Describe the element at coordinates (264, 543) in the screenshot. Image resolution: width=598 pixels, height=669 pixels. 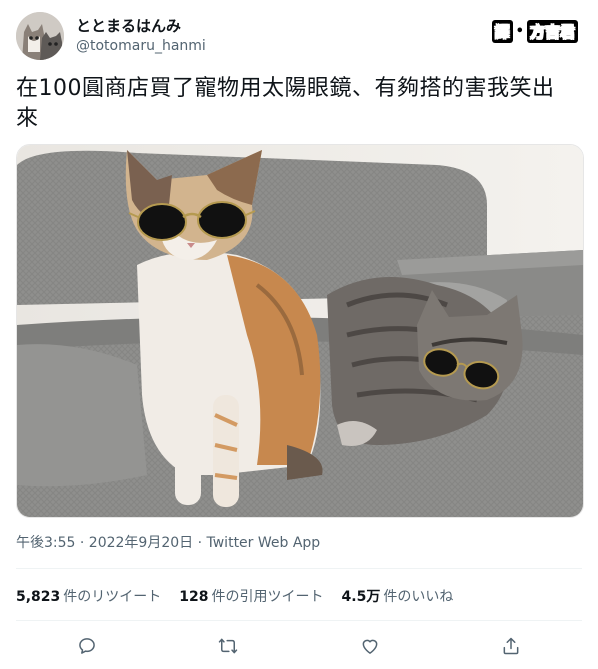
I see `tweet-source: Twitter Web App` at that location.